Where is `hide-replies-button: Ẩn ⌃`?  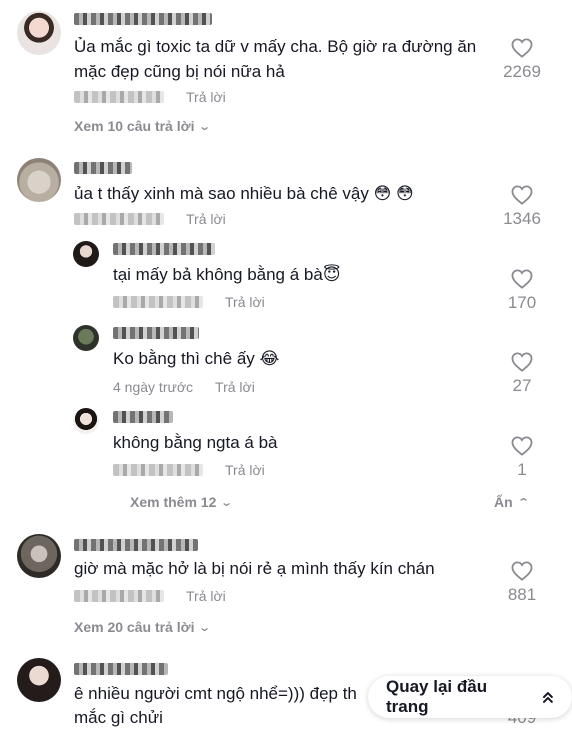
hide-replies-button: Ẩn ⌃ is located at coordinates (512, 502).